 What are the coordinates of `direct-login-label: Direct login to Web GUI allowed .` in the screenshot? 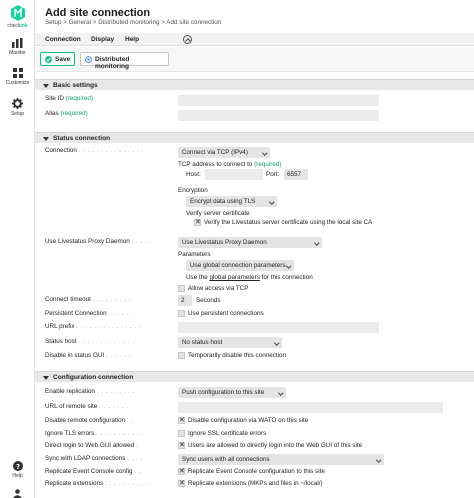 It's located at (92, 445).